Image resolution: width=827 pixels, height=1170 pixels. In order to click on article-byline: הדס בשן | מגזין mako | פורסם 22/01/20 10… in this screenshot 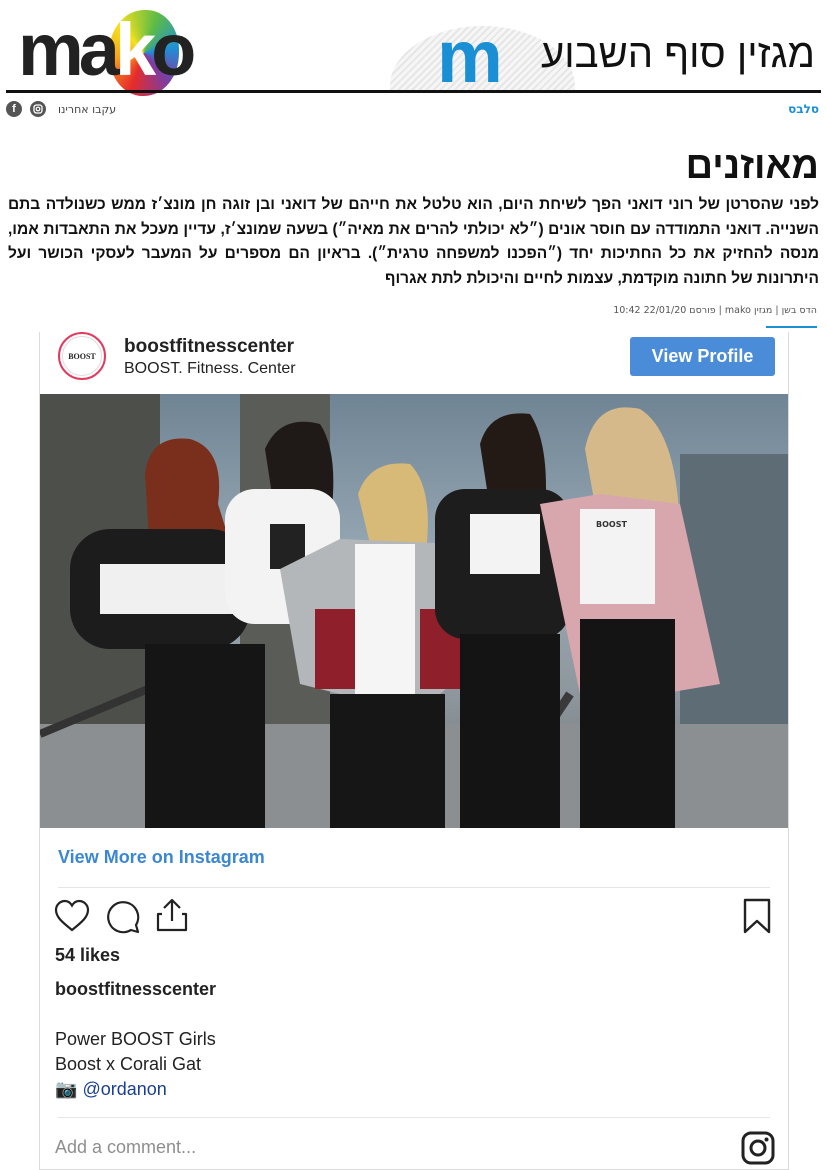, I will do `click(715, 310)`.